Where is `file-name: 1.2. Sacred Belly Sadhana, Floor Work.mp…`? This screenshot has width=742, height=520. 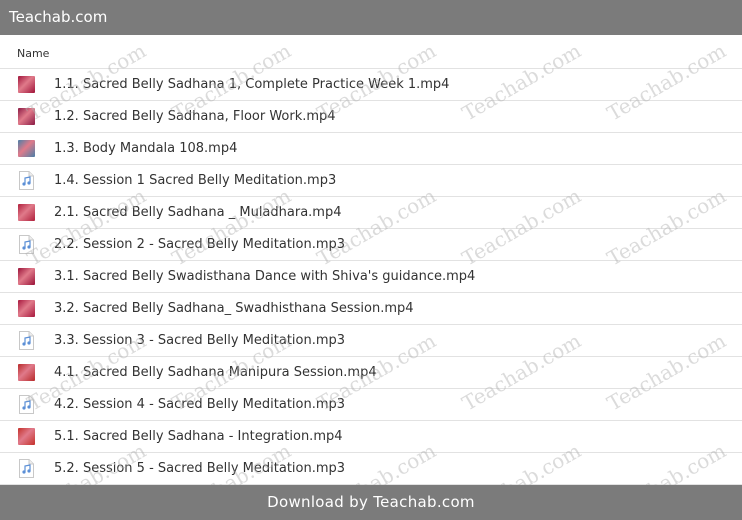
file-name: 1.2. Sacred Belly Sadhana, Floor Work.mp… is located at coordinates (195, 116).